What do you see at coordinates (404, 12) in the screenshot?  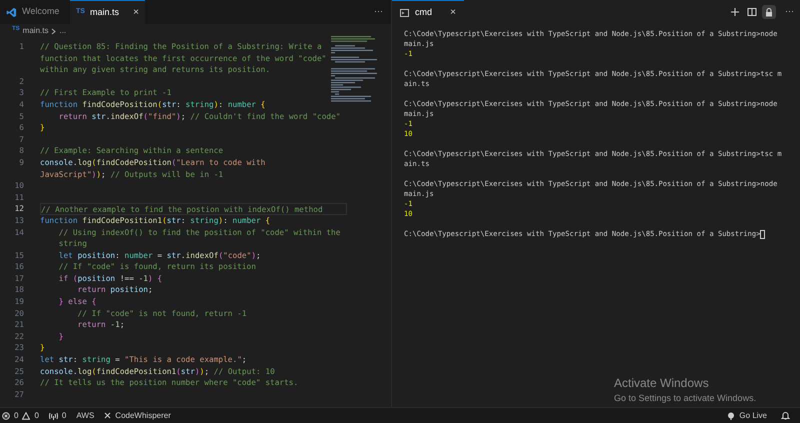 I see `terminal-icon` at bounding box center [404, 12].